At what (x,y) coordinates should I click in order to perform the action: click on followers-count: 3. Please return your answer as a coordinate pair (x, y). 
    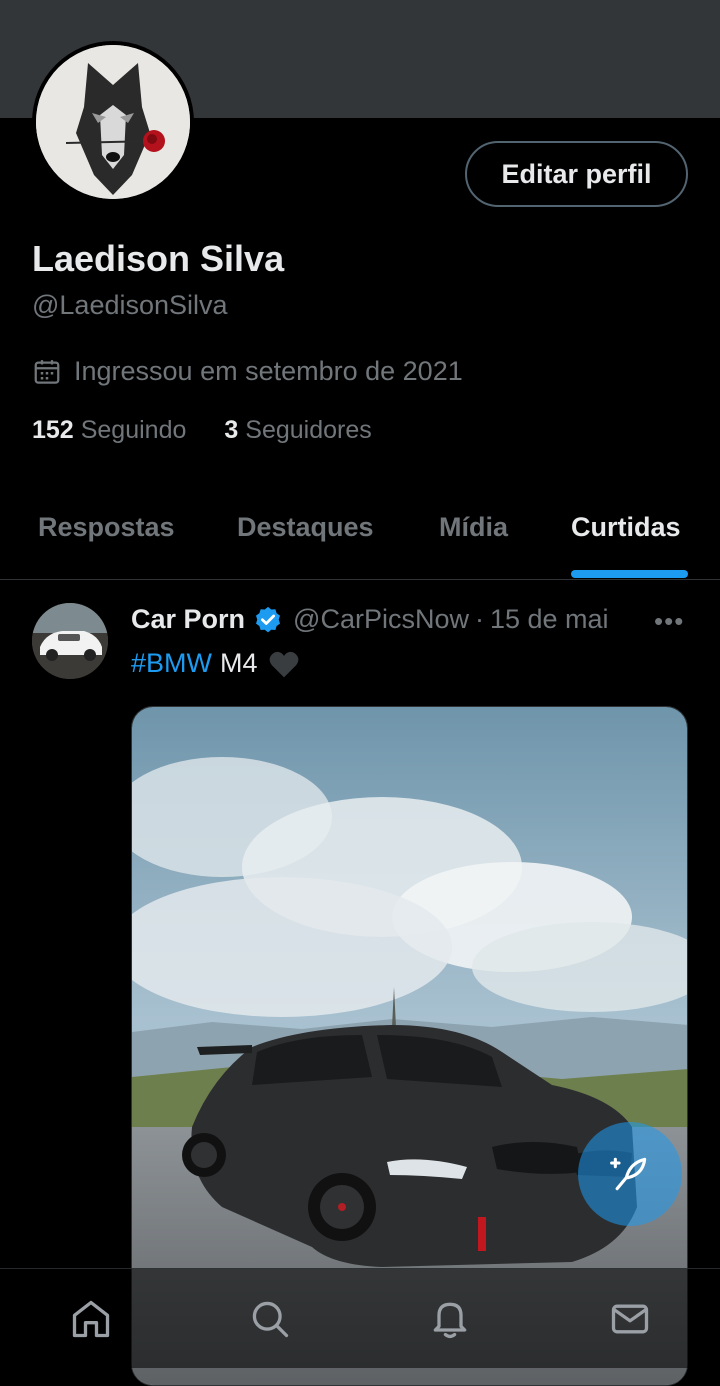
    Looking at the image, I should click on (231, 430).